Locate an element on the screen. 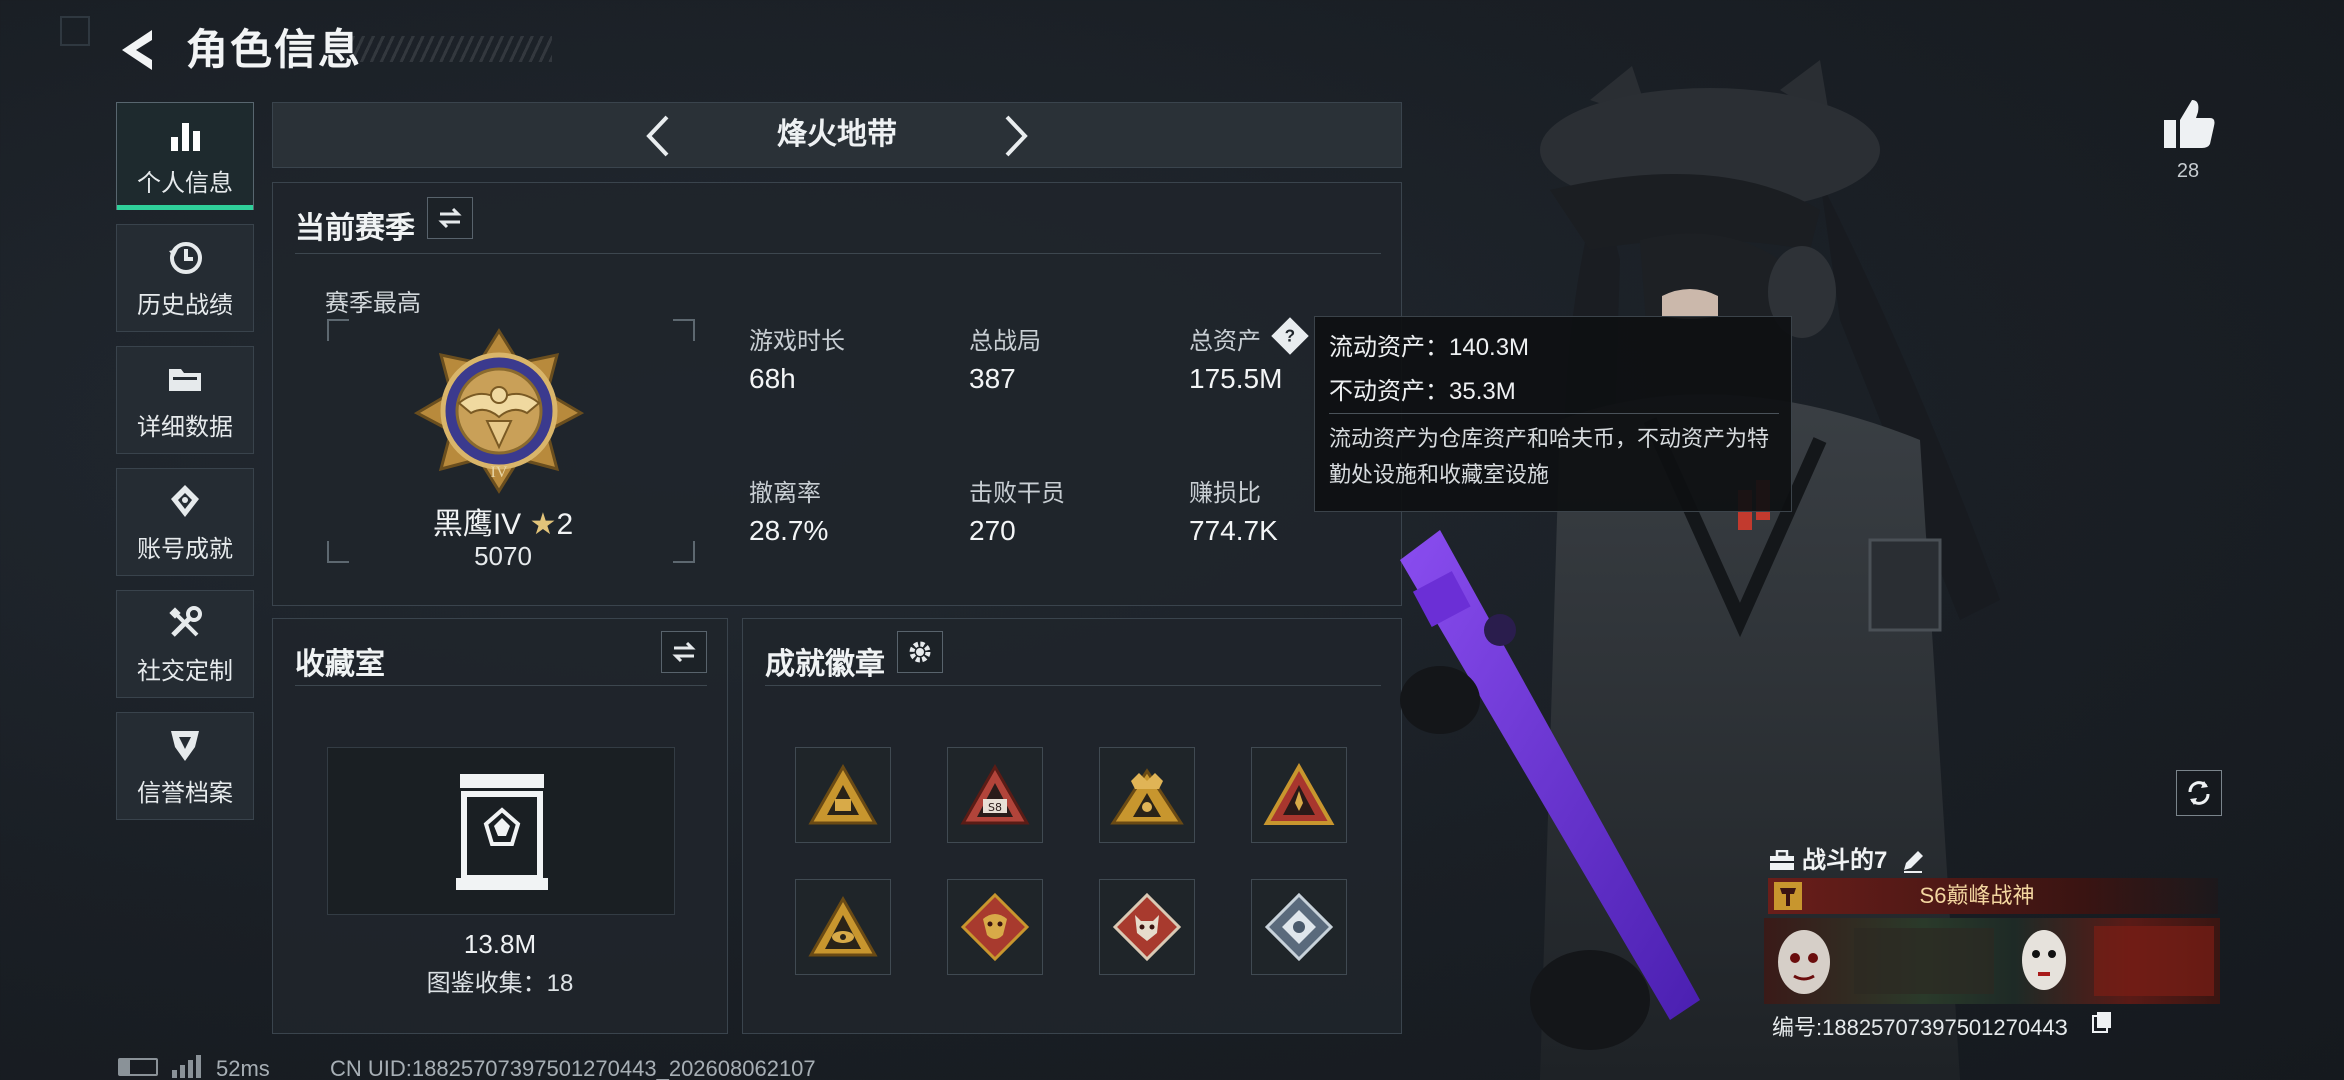  badge-settings-button is located at coordinates (920, 652).